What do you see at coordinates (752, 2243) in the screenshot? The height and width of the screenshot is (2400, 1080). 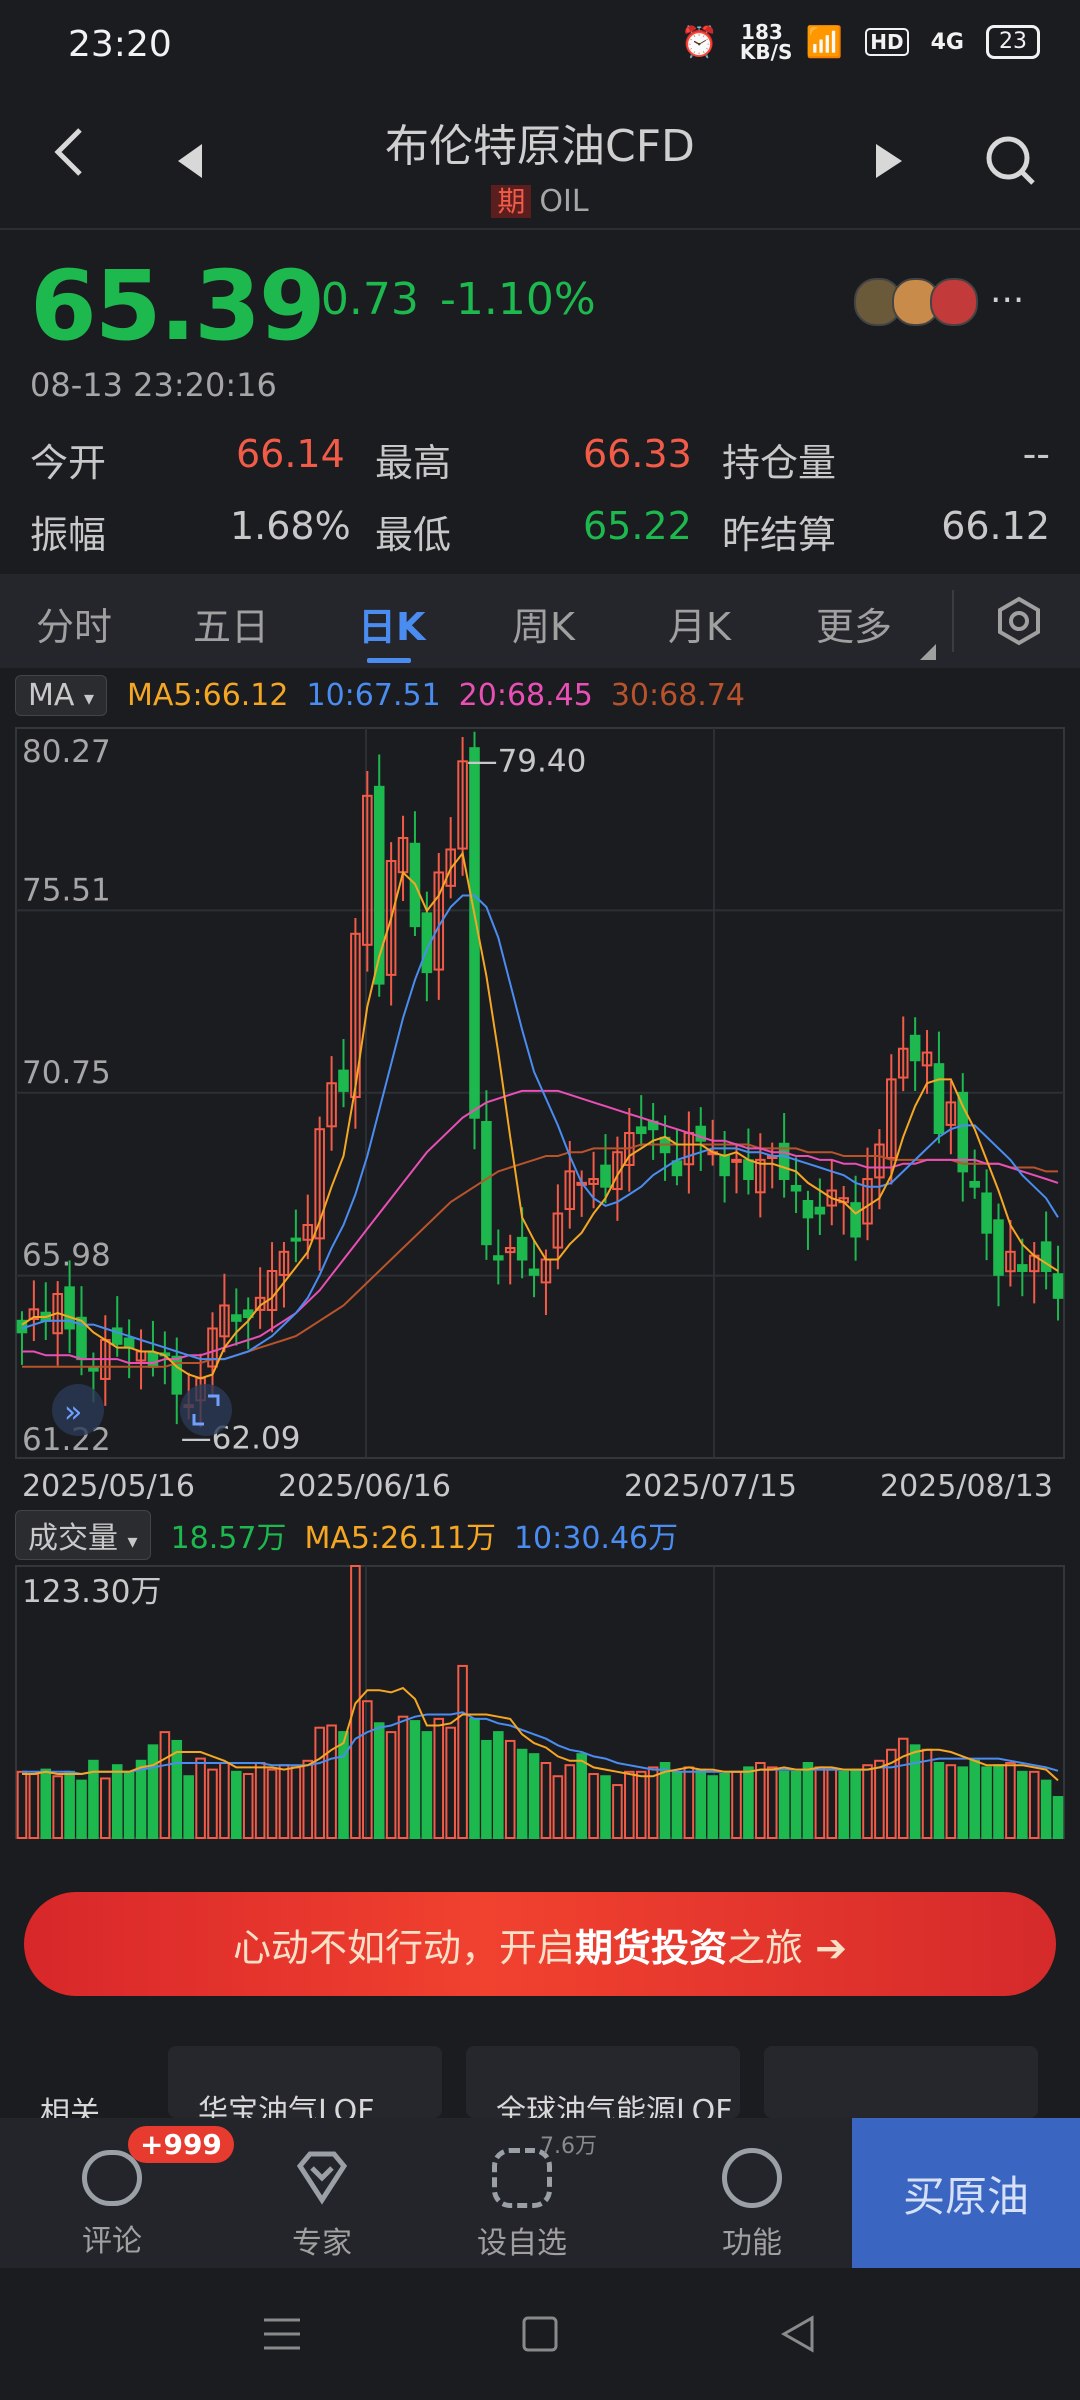 I see `nav-functions-label: 功能` at bounding box center [752, 2243].